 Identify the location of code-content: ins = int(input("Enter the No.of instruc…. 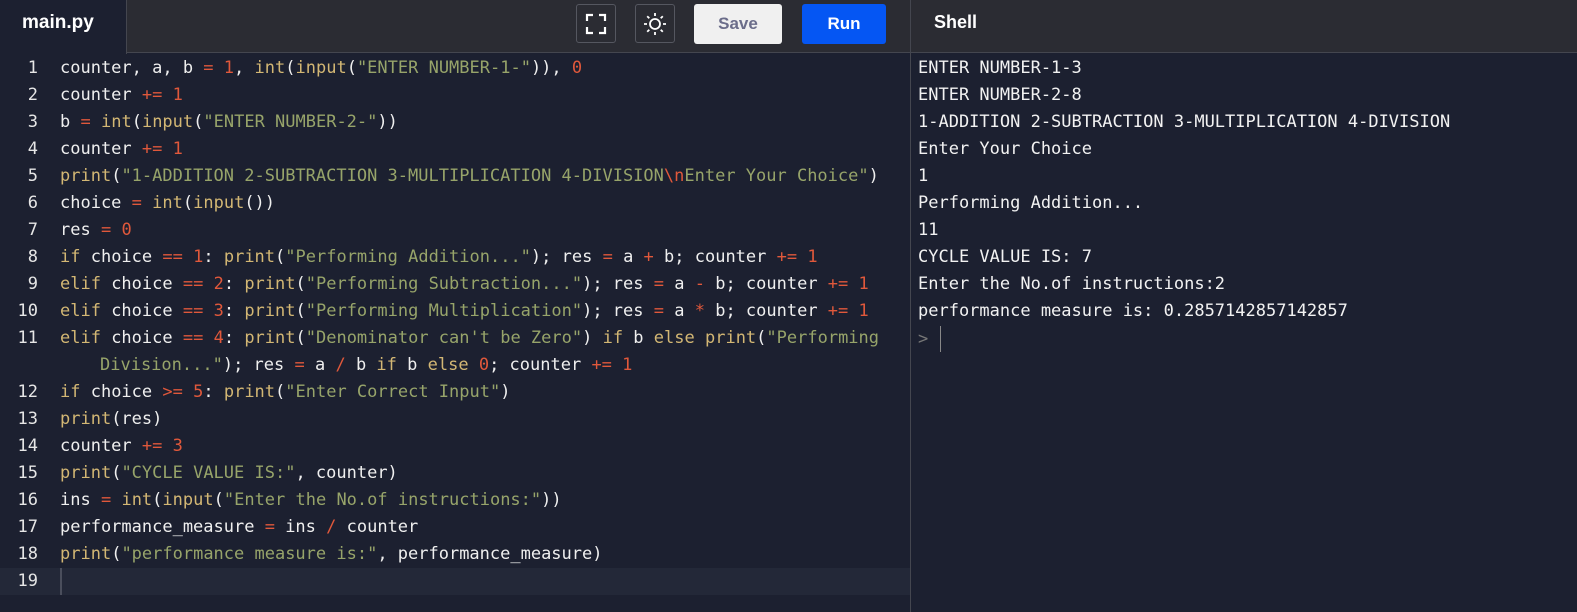
(485, 500).